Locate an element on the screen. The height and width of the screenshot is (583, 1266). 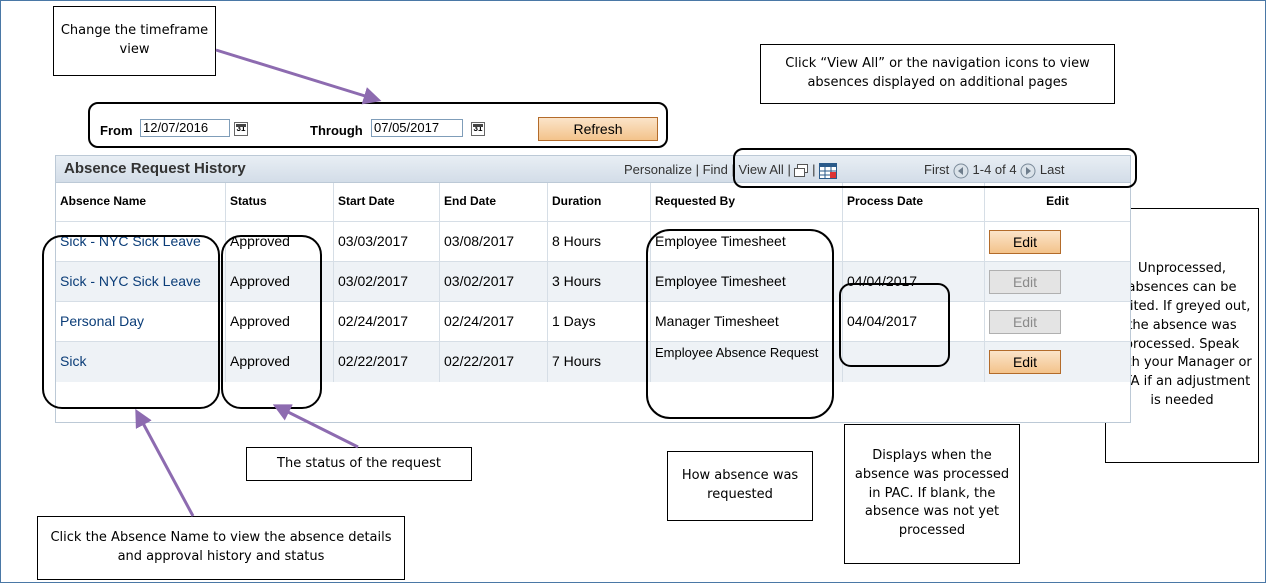
arrow-absence-name is located at coordinates (165, 462).